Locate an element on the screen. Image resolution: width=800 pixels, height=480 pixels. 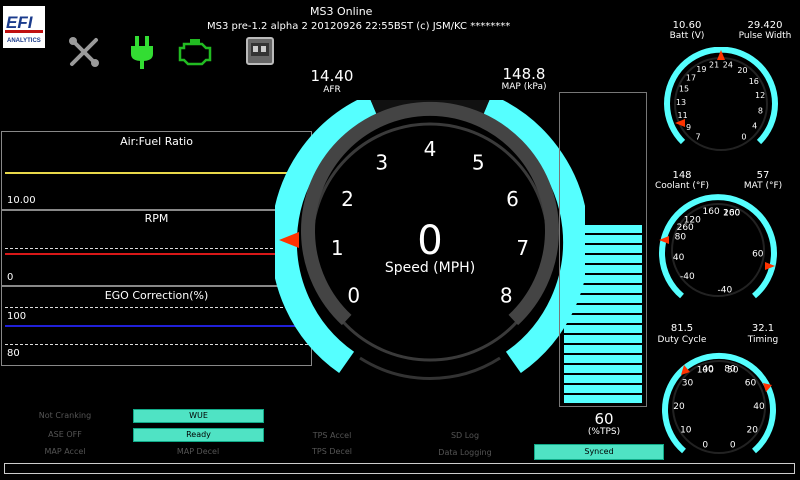
duty-timing-gauge: 020406080100 010203040 50 is located at coordinates (719, 403).